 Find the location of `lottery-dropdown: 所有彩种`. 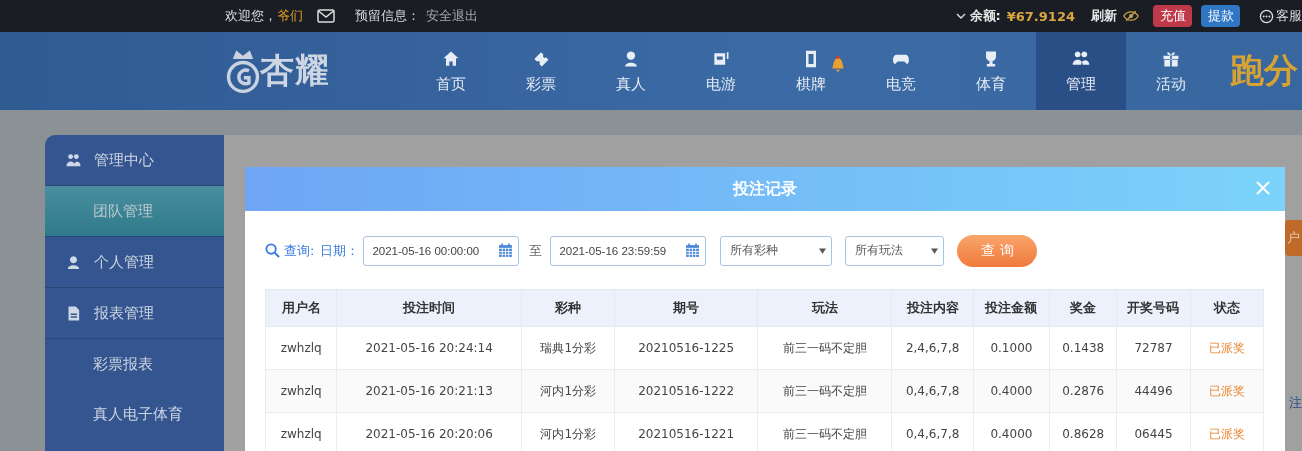

lottery-dropdown: 所有彩种 is located at coordinates (776, 250).